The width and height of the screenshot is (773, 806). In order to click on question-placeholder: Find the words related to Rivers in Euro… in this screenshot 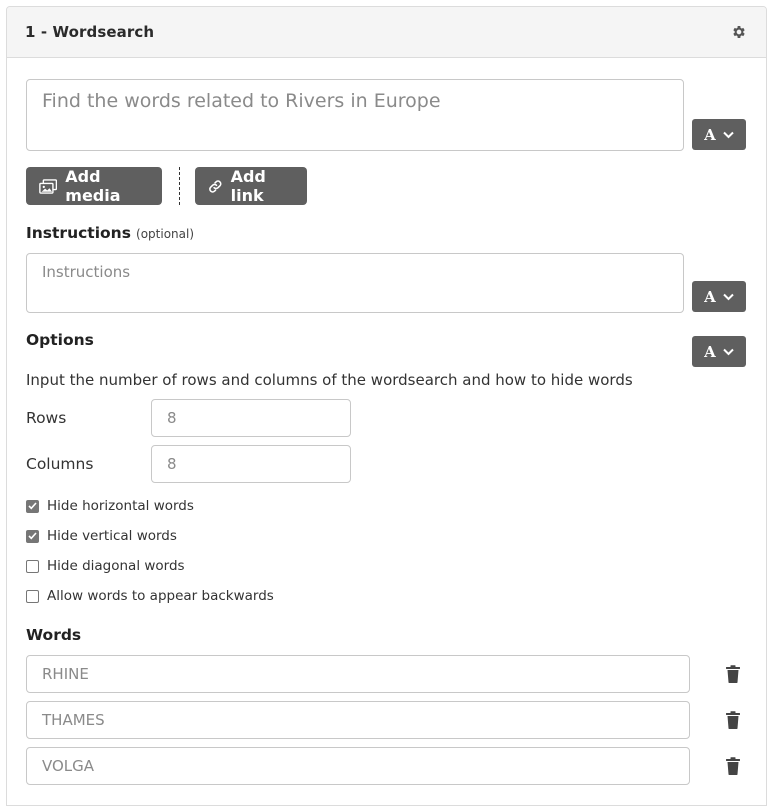, I will do `click(241, 101)`.